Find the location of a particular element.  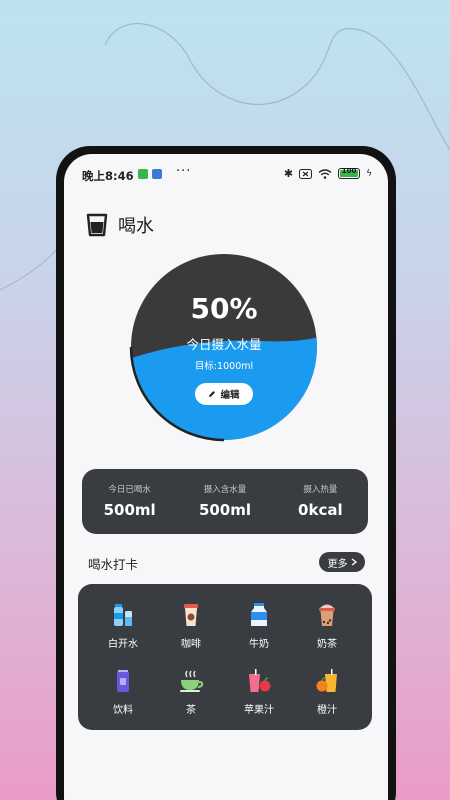

page-title: 喝水 is located at coordinates (136, 226).